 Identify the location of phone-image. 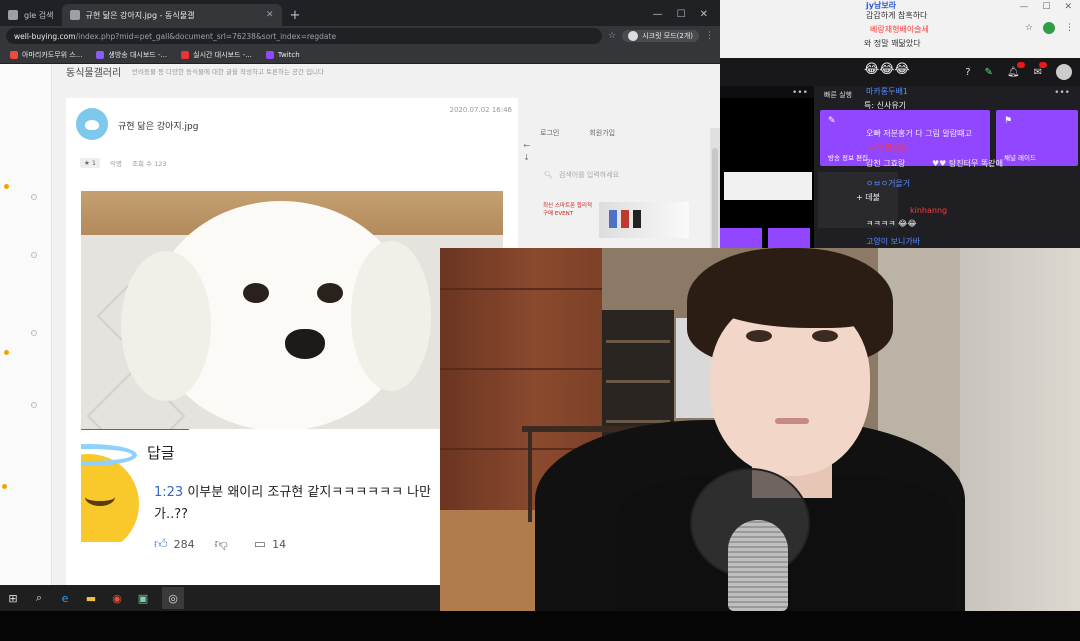
(613, 219).